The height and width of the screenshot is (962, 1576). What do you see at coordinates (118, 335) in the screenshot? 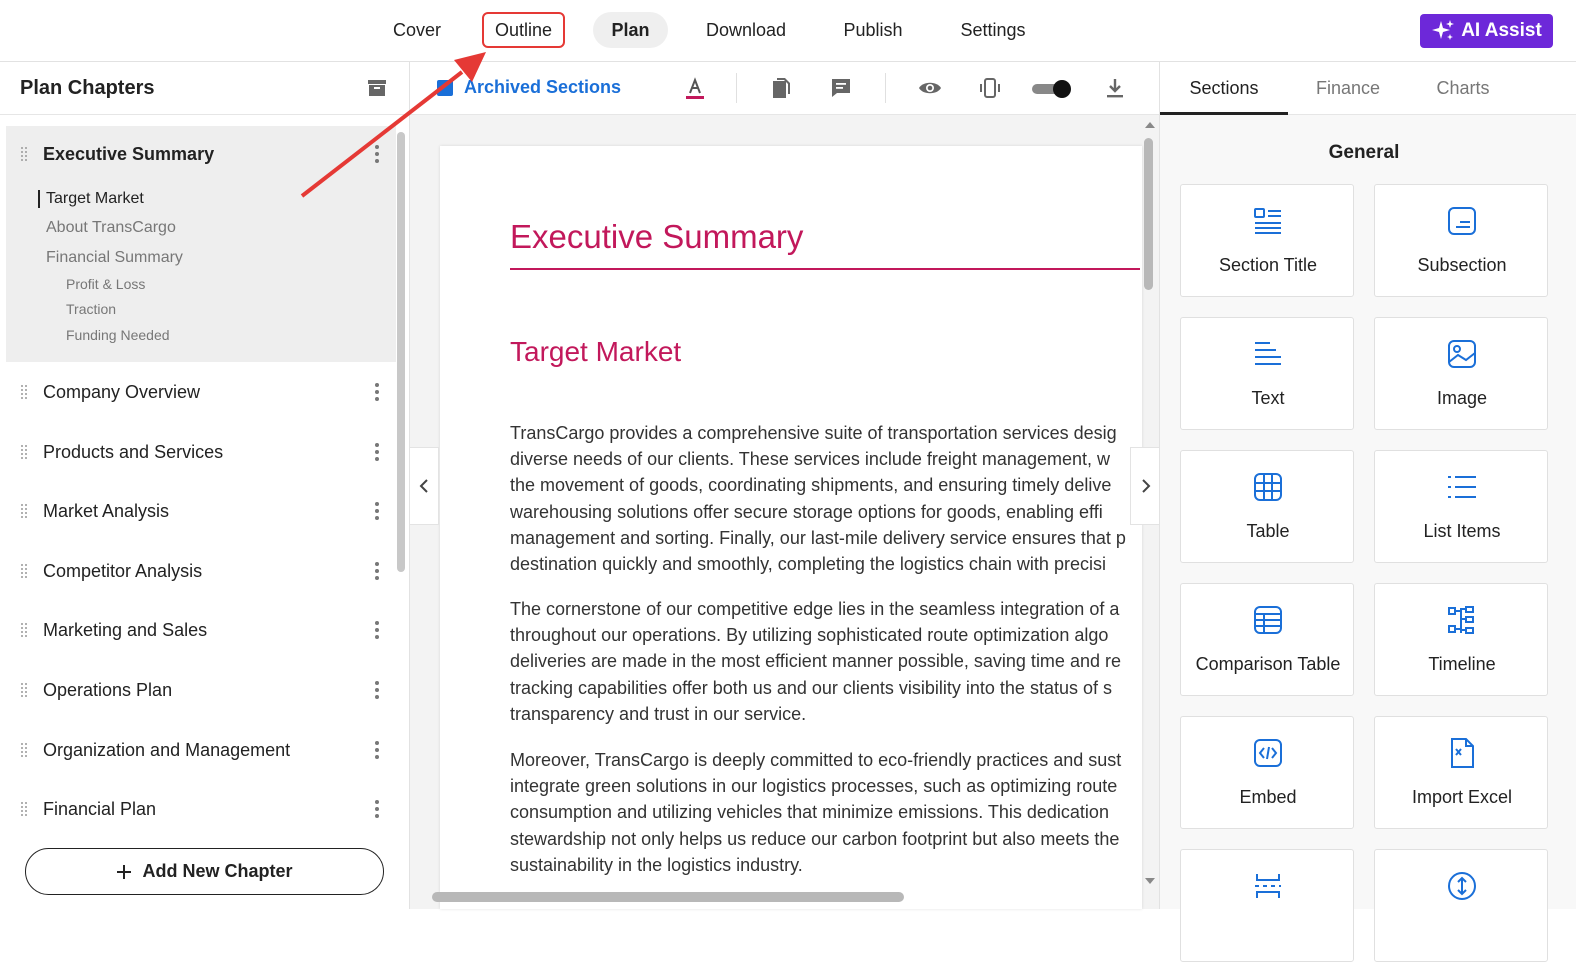
I see `subsection-funding-needed: Funding Needed` at bounding box center [118, 335].